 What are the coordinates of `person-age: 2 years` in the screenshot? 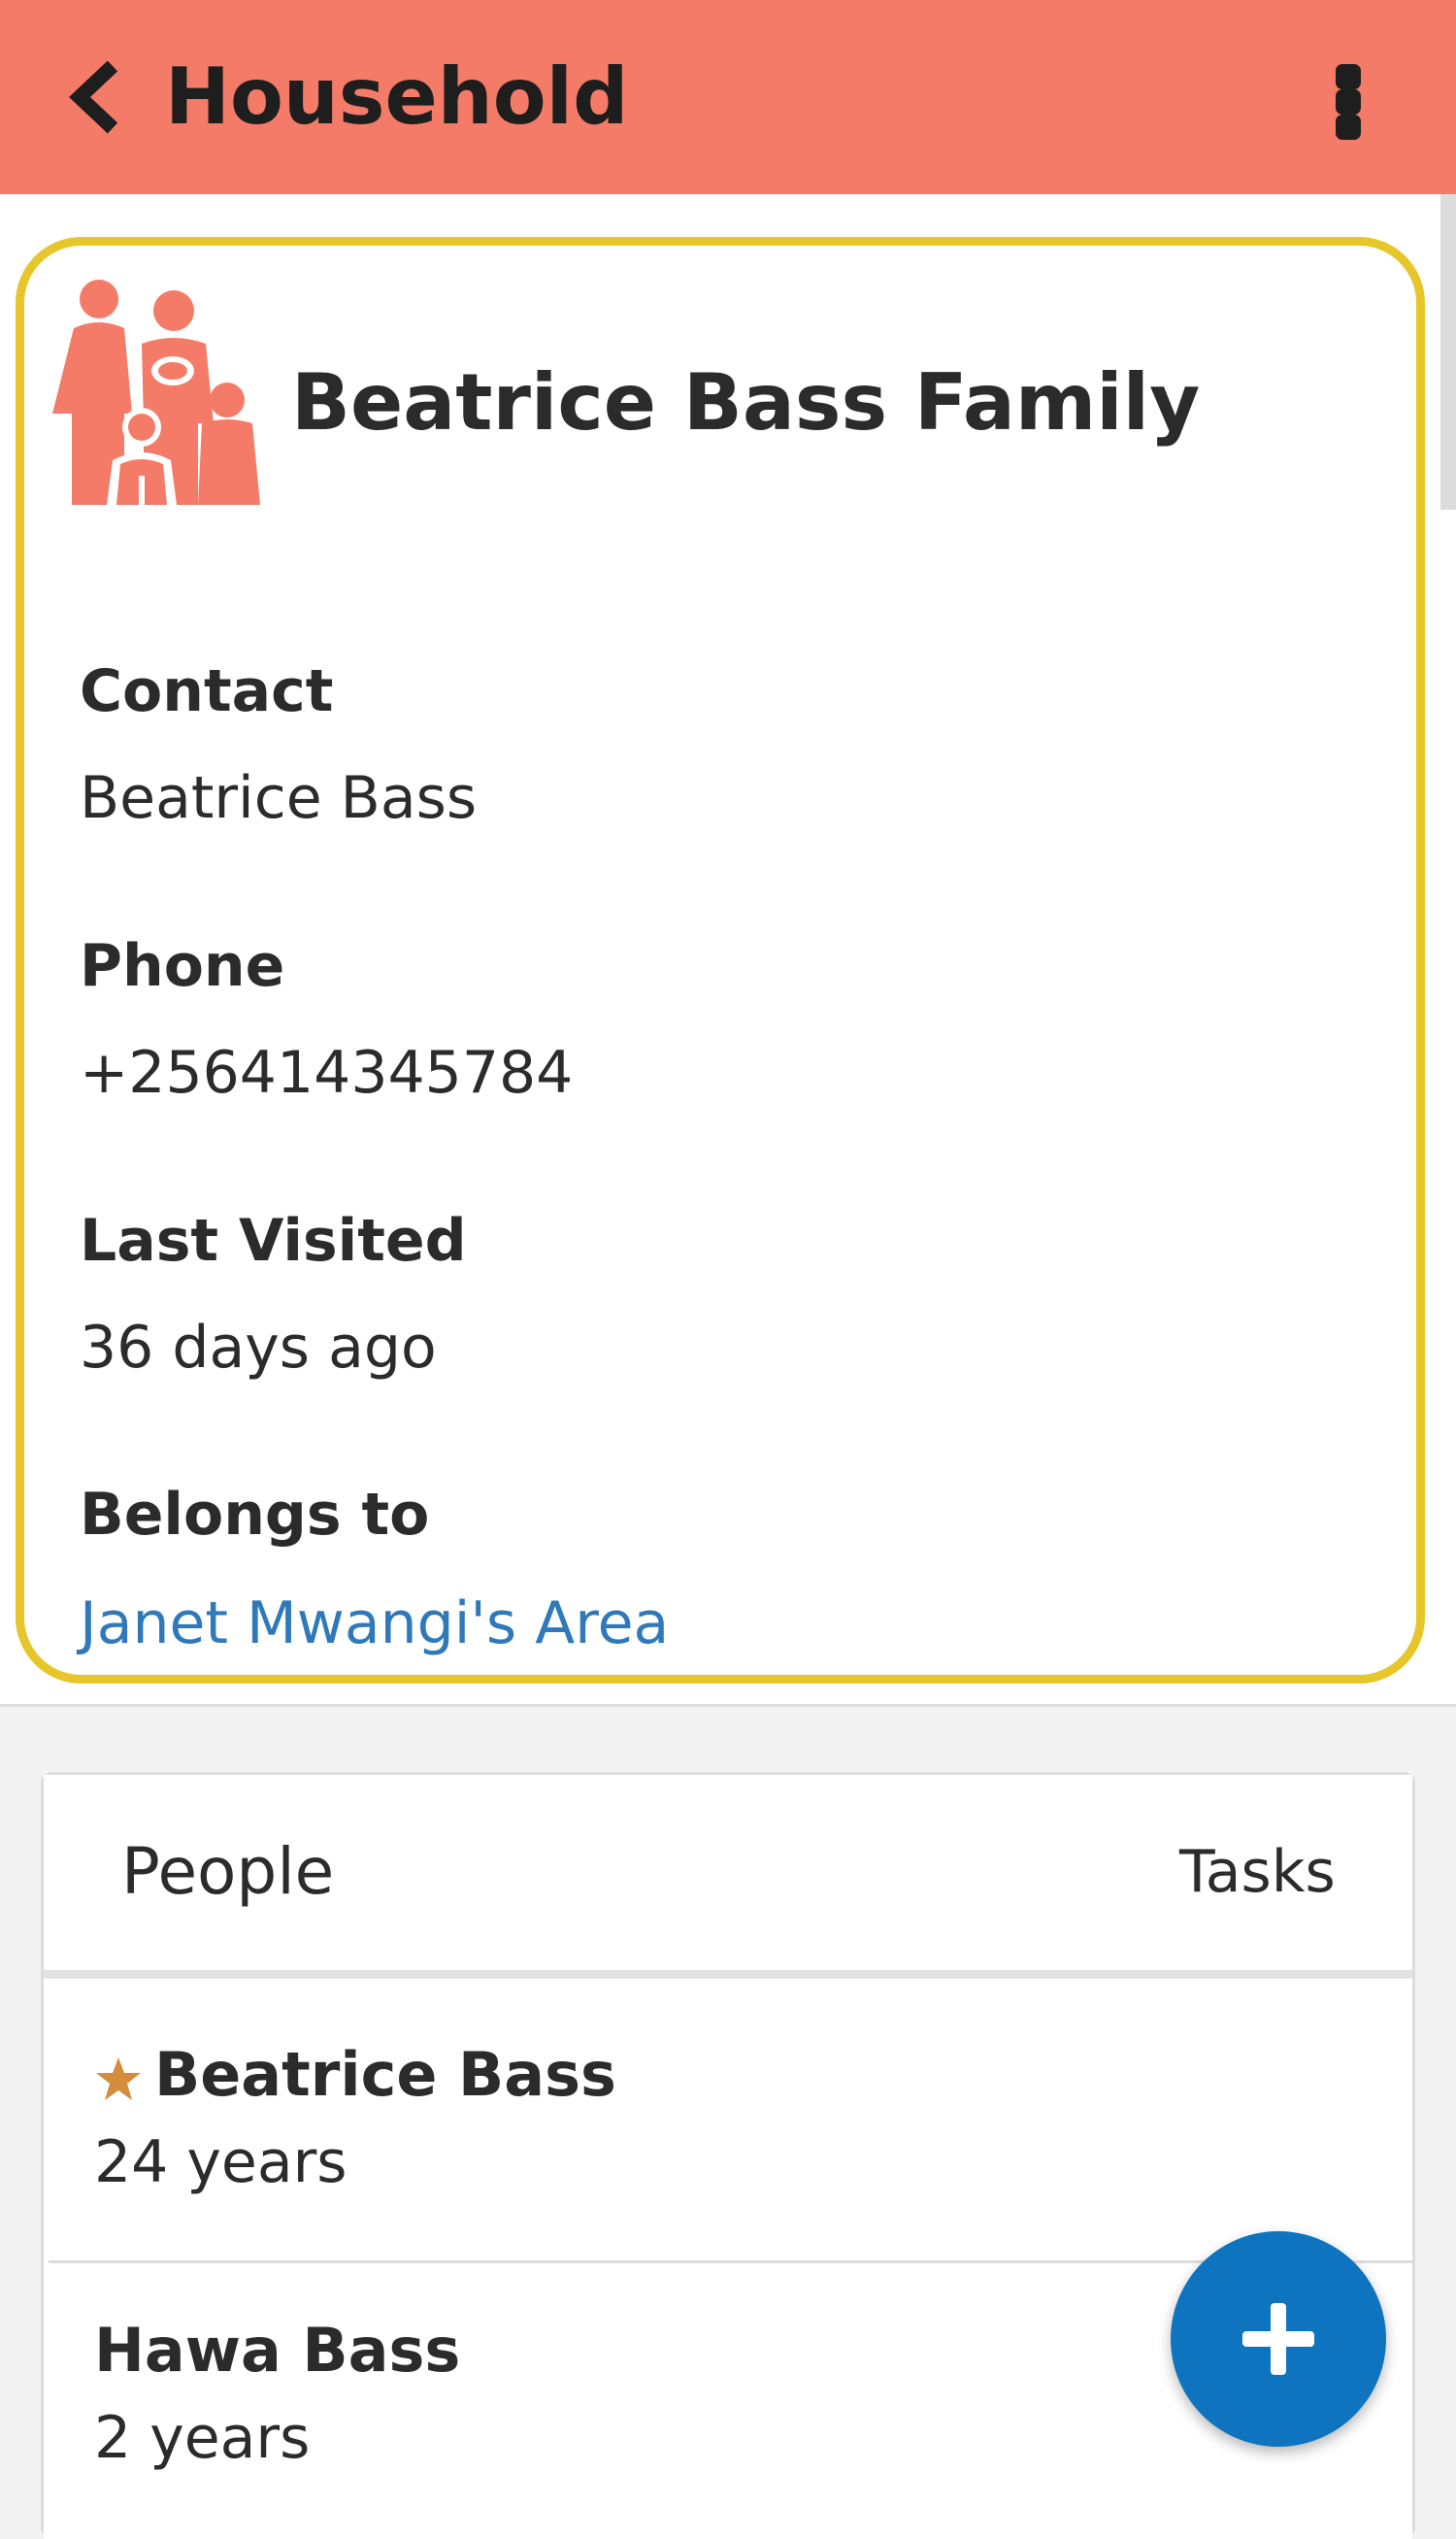 It's located at (202, 2438).